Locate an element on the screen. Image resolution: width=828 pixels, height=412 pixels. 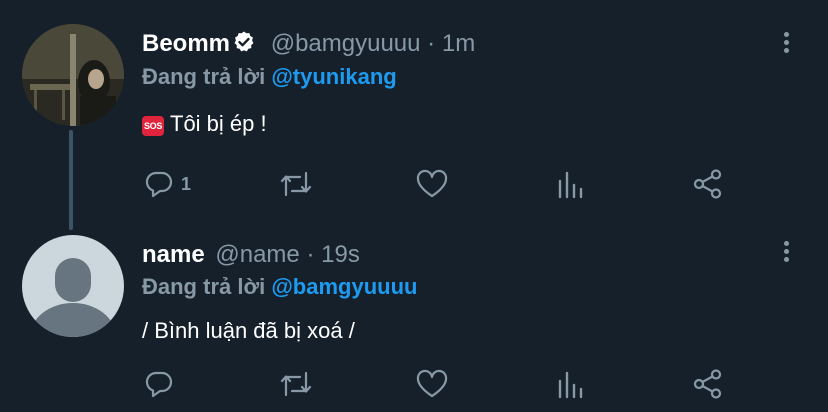
avatar is located at coordinates (73, 75).